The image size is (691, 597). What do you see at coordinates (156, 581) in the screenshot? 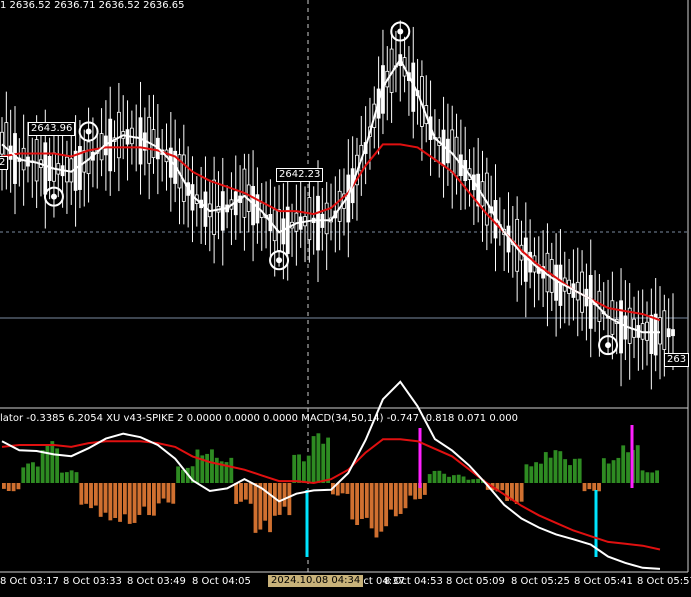
I see `time-axis-label: 8 Oct 03:49` at bounding box center [156, 581].